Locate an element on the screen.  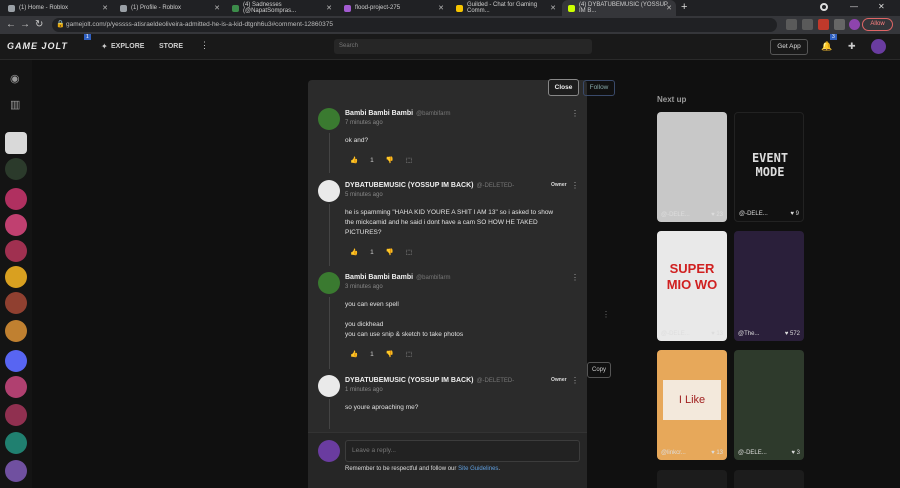
profile-icon is located at coordinates (854, 24).